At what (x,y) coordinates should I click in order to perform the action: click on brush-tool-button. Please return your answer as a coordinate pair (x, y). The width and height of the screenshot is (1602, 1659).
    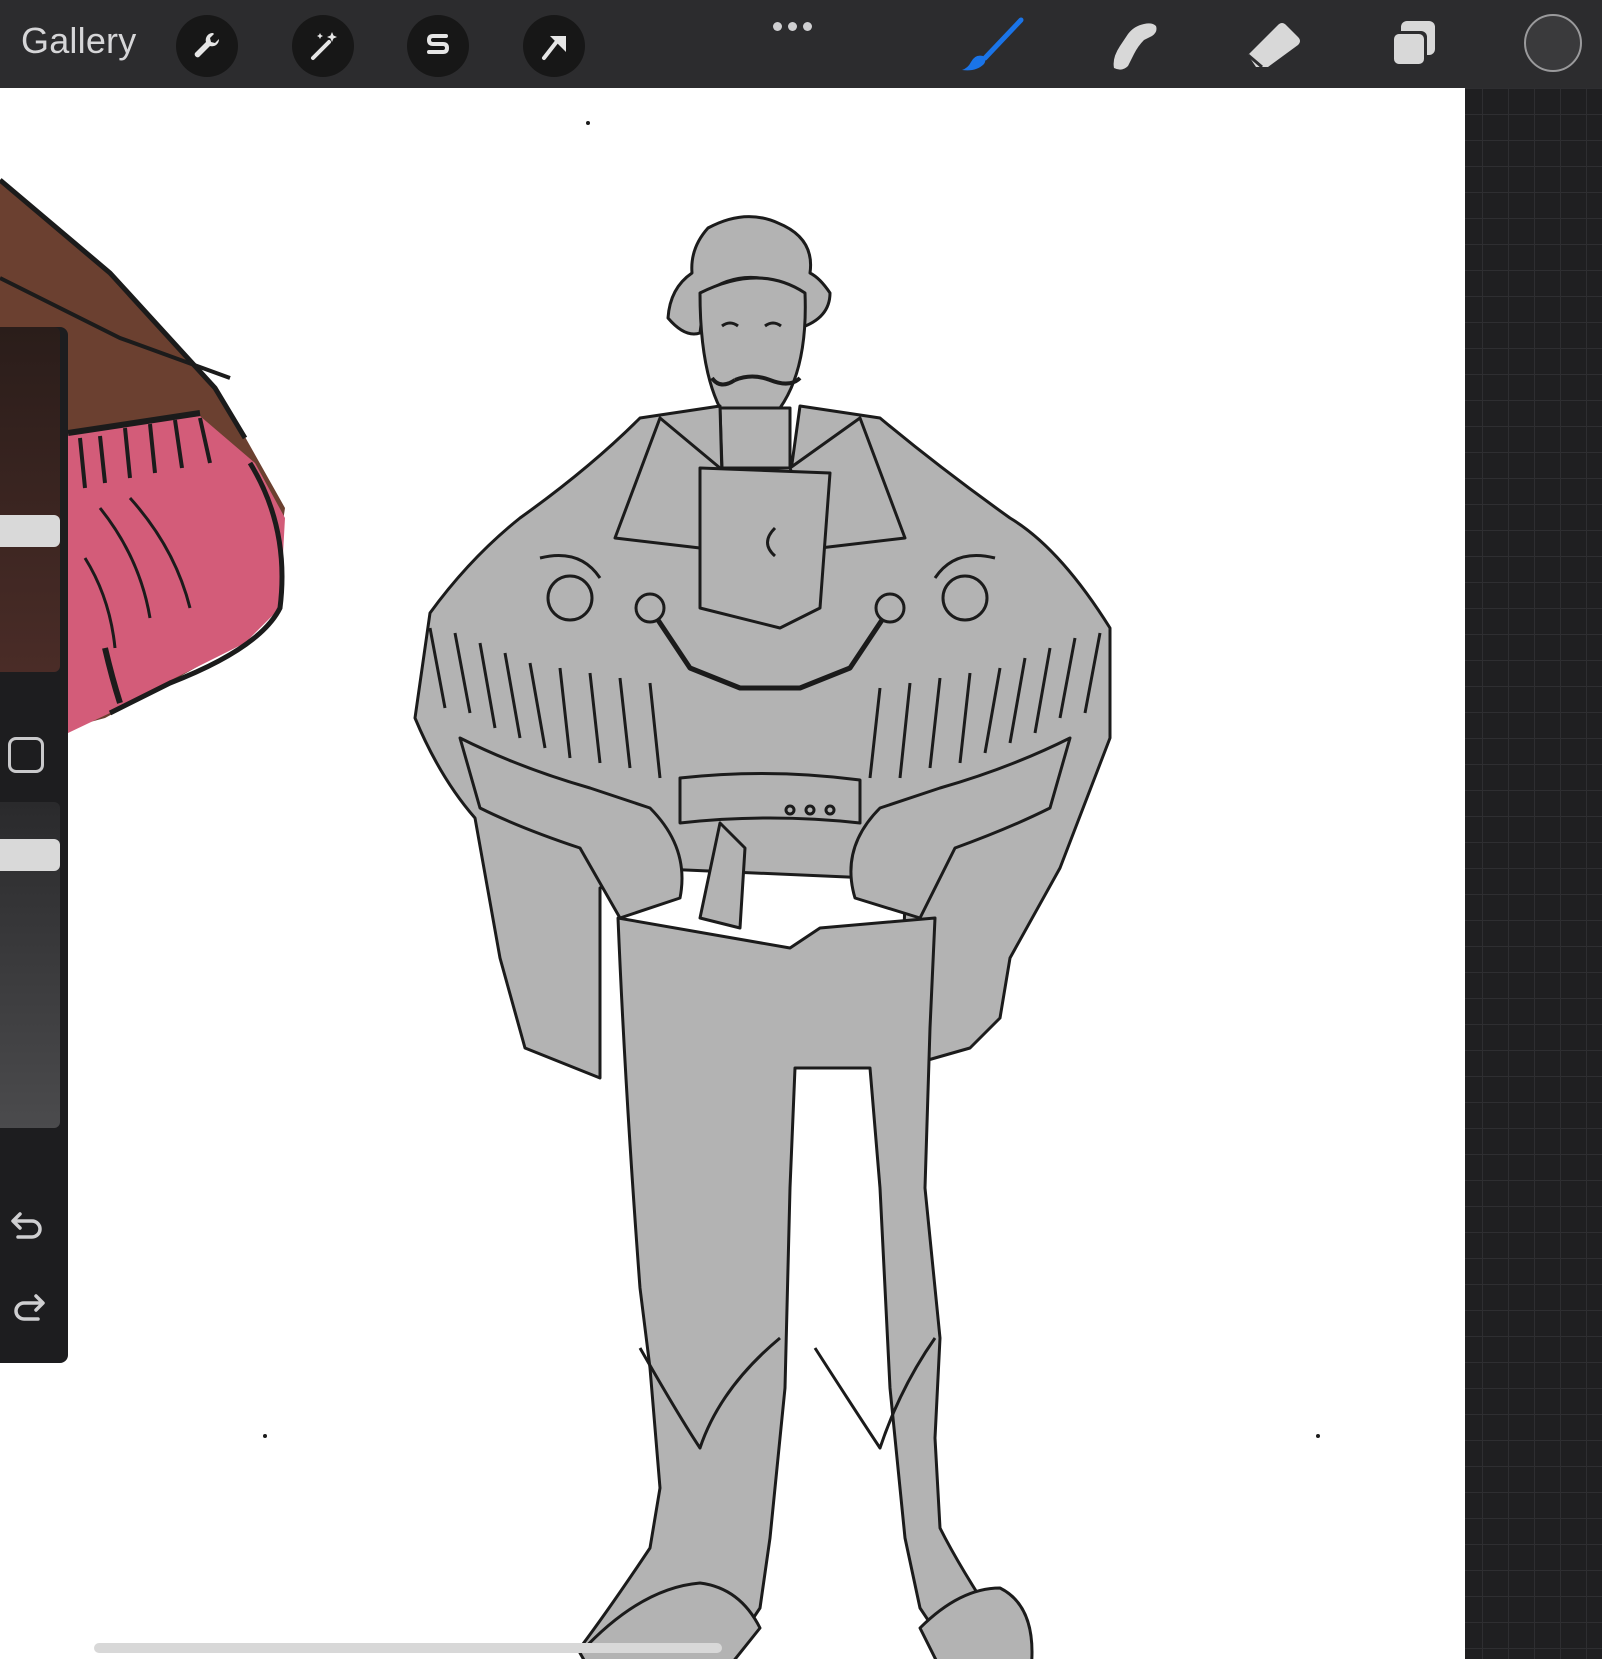
    Looking at the image, I should click on (994, 45).